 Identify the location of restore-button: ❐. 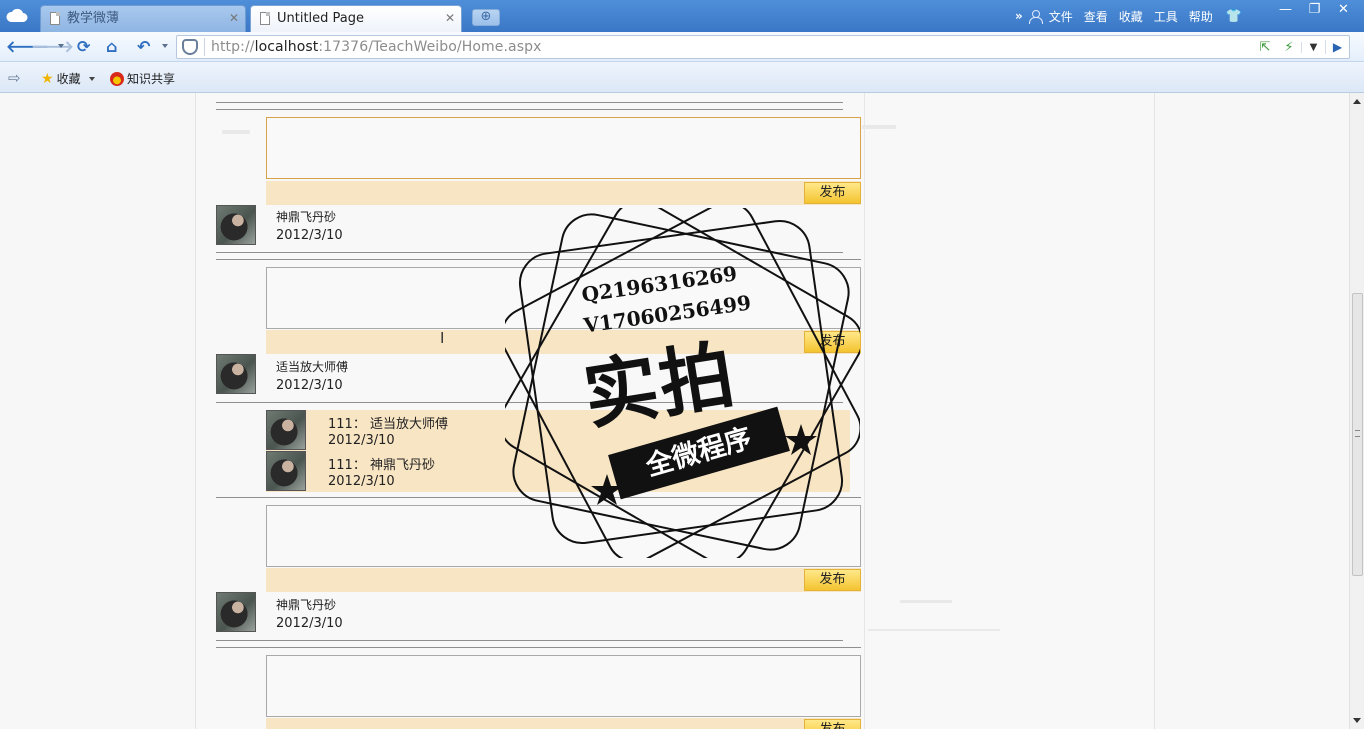
(1314, 9).